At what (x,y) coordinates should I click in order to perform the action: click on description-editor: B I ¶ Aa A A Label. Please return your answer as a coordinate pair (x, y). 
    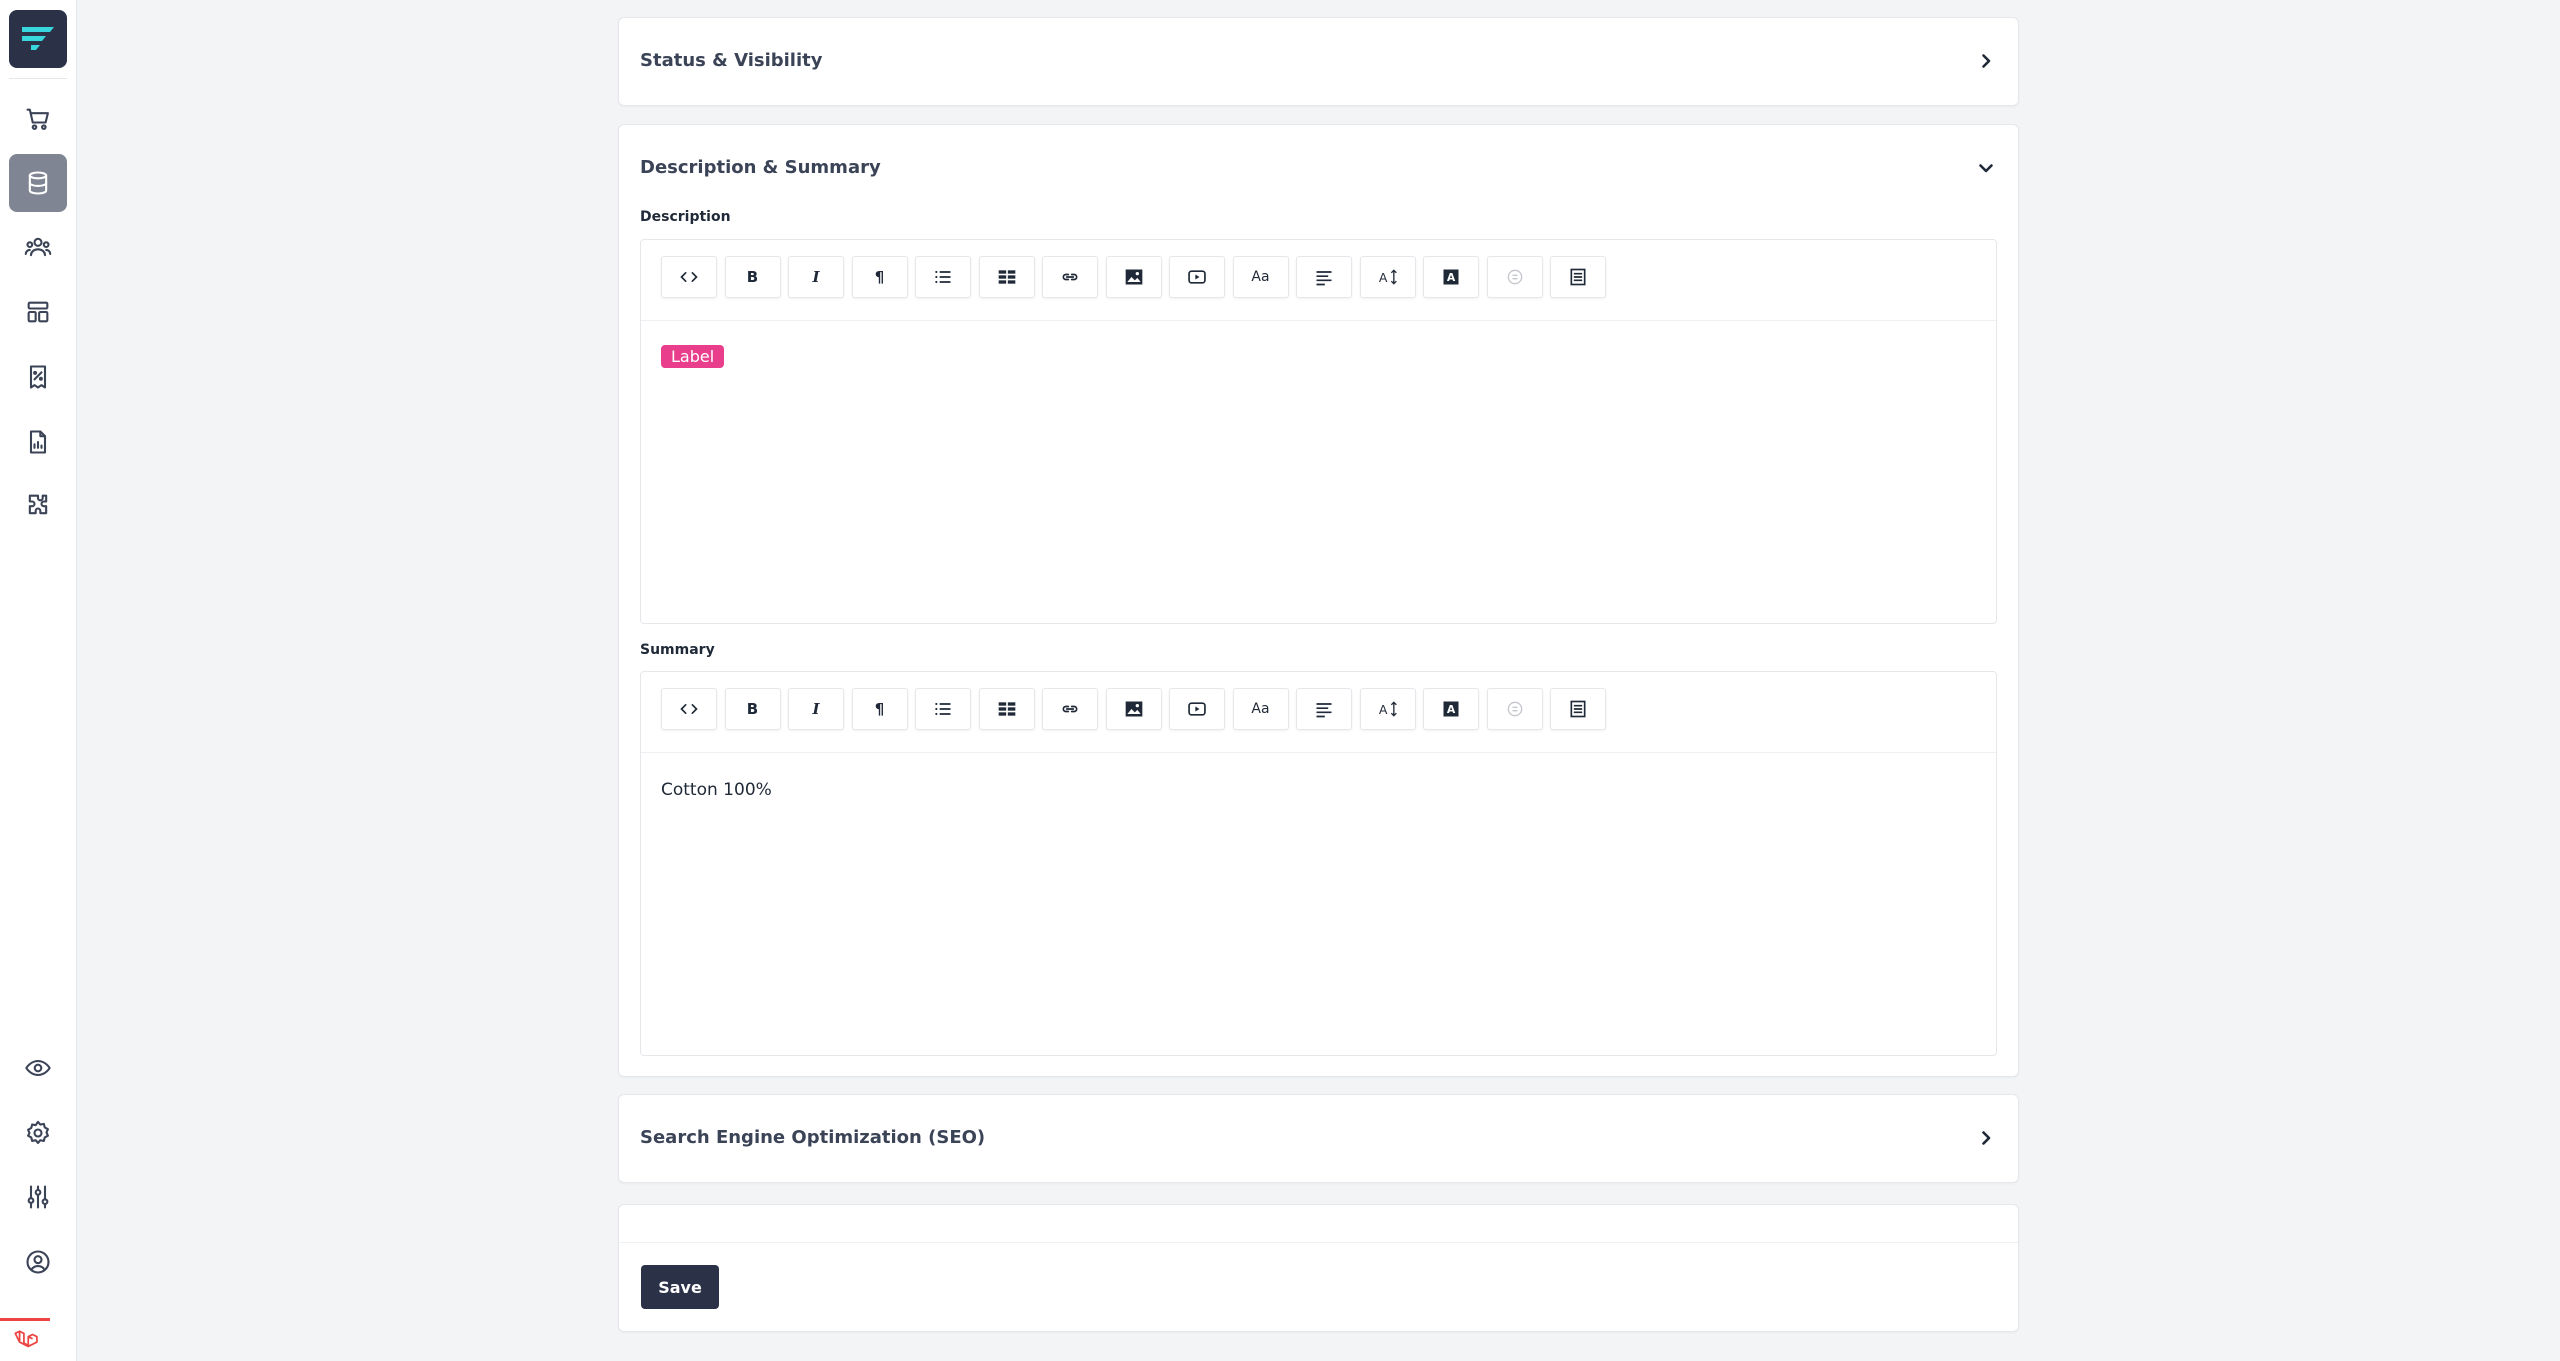
    Looking at the image, I should click on (1318, 431).